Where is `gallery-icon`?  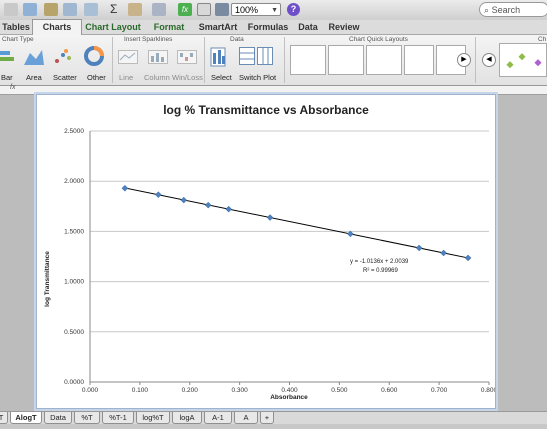
gallery-icon is located at coordinates (204, 9).